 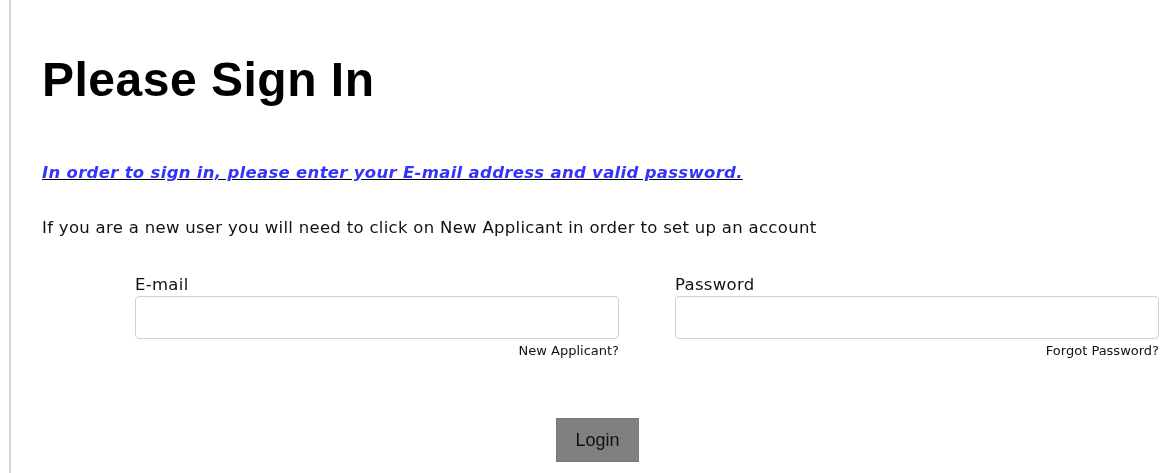 I want to click on password-field, so click(x=917, y=317).